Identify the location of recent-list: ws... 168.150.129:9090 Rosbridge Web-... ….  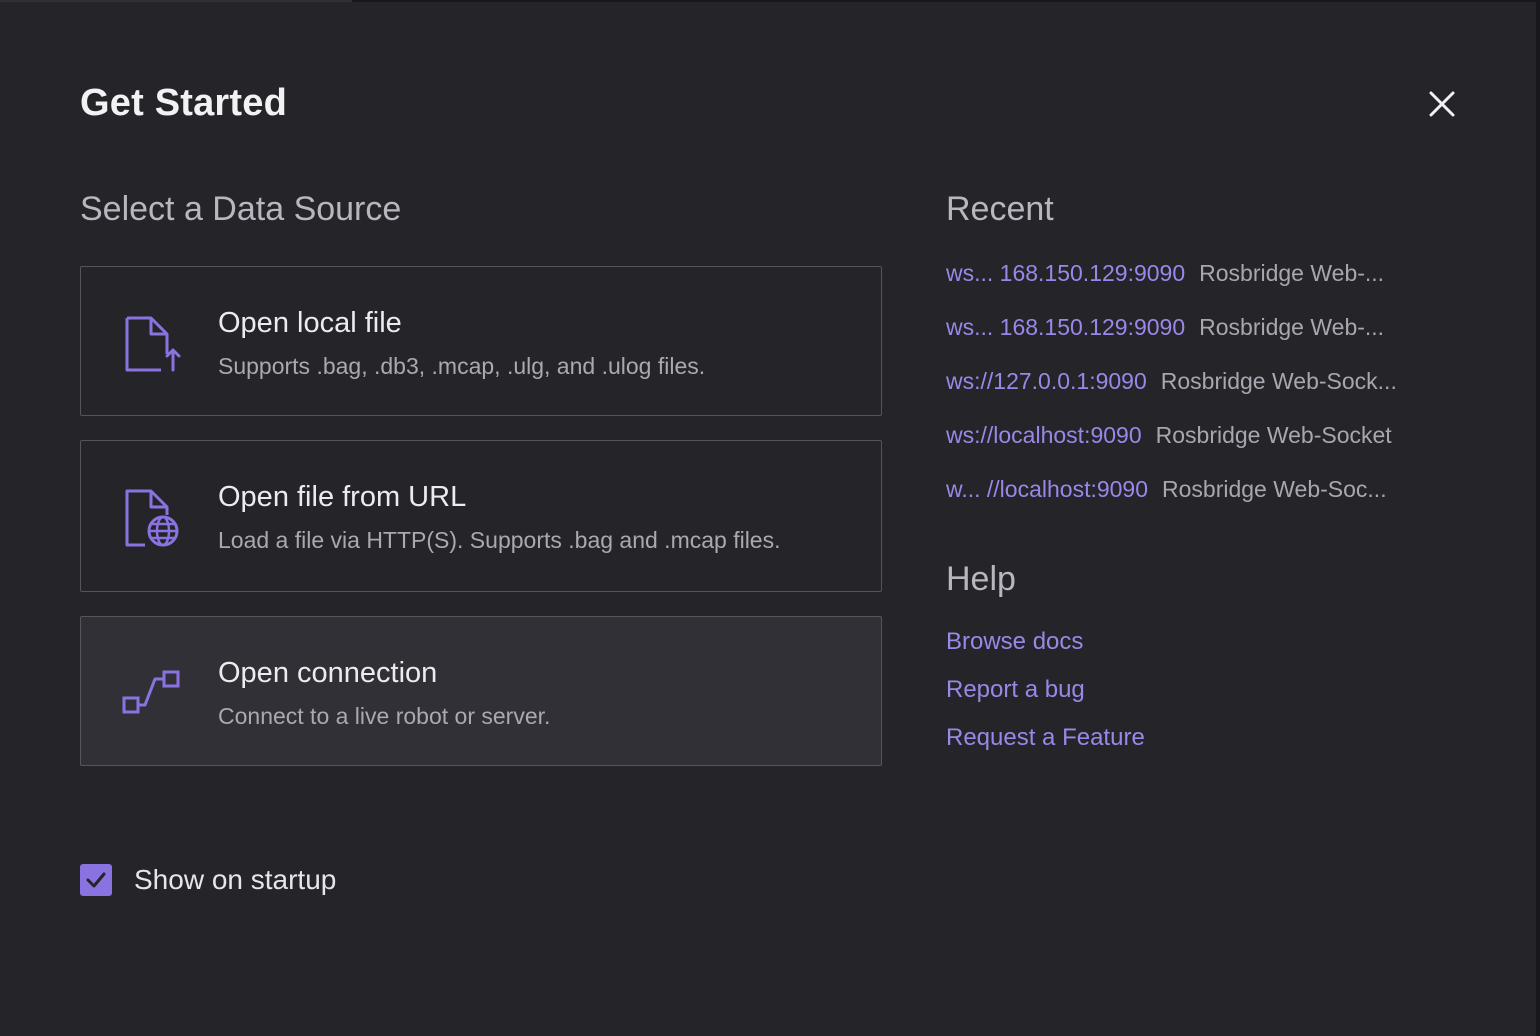
(1206, 395).